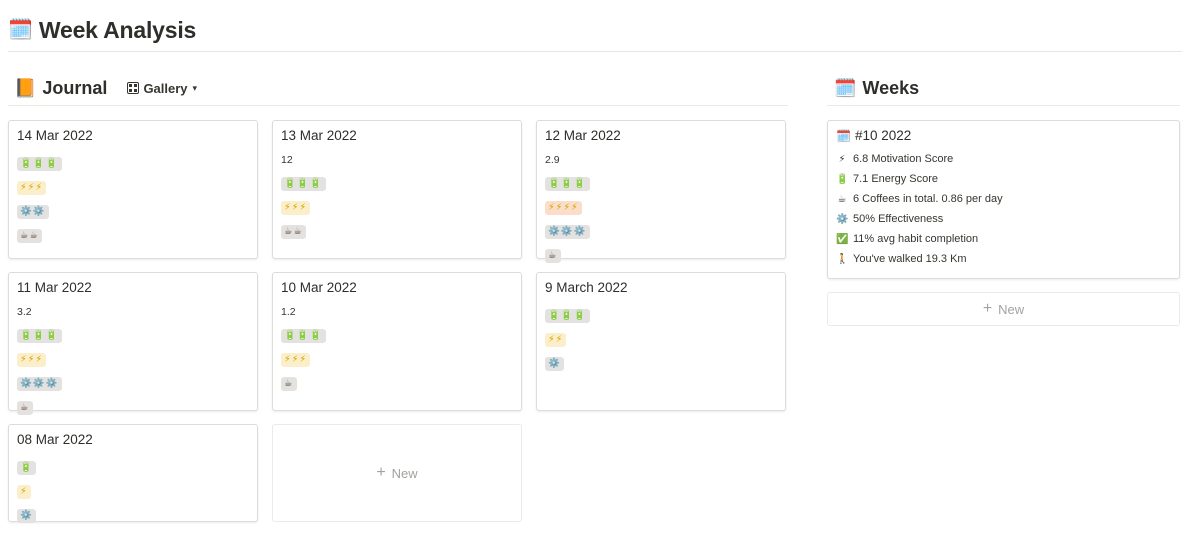  I want to click on weeks-header: 🗓️ Weeks, so click(876, 88).